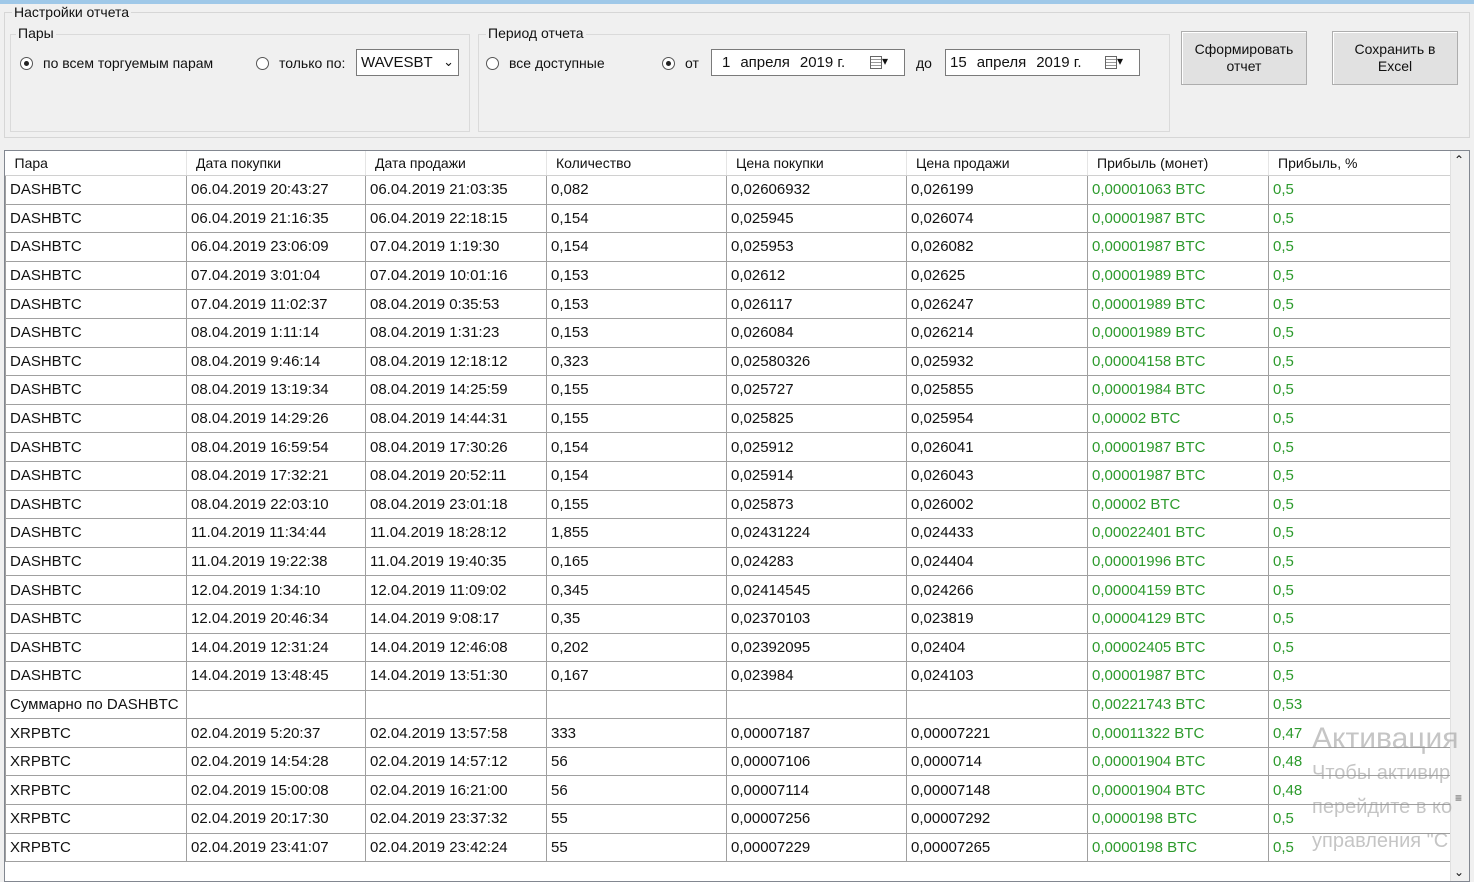  I want to click on table-cell: 0,025873, so click(816, 504).